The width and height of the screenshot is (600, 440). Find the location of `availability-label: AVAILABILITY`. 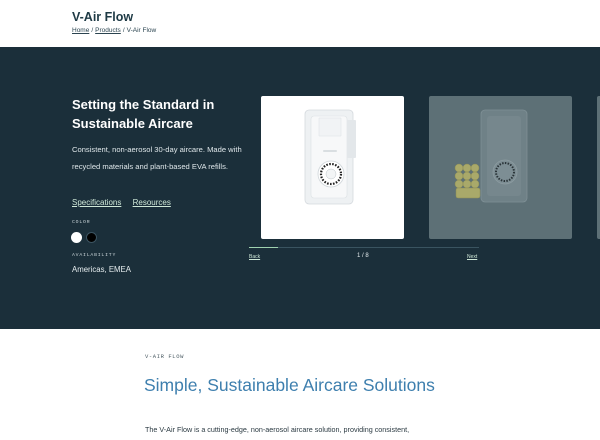

availability-label: AVAILABILITY is located at coordinates (94, 255).